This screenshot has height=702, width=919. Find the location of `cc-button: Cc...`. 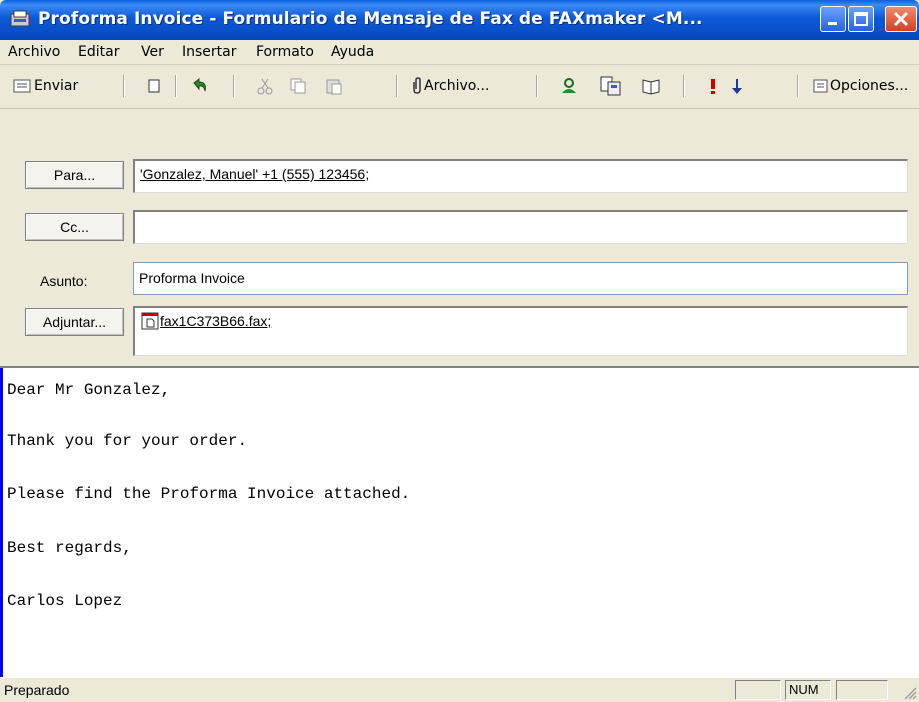

cc-button: Cc... is located at coordinates (74, 227).